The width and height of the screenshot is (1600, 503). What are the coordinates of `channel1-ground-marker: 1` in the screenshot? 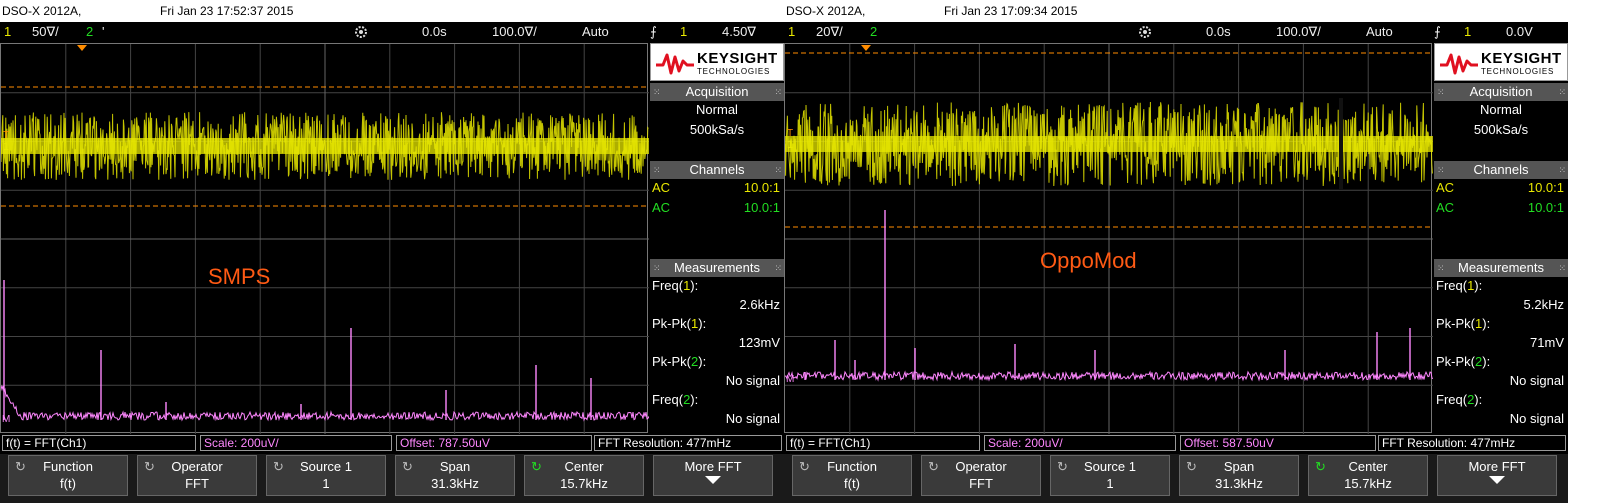 It's located at (6, 147).